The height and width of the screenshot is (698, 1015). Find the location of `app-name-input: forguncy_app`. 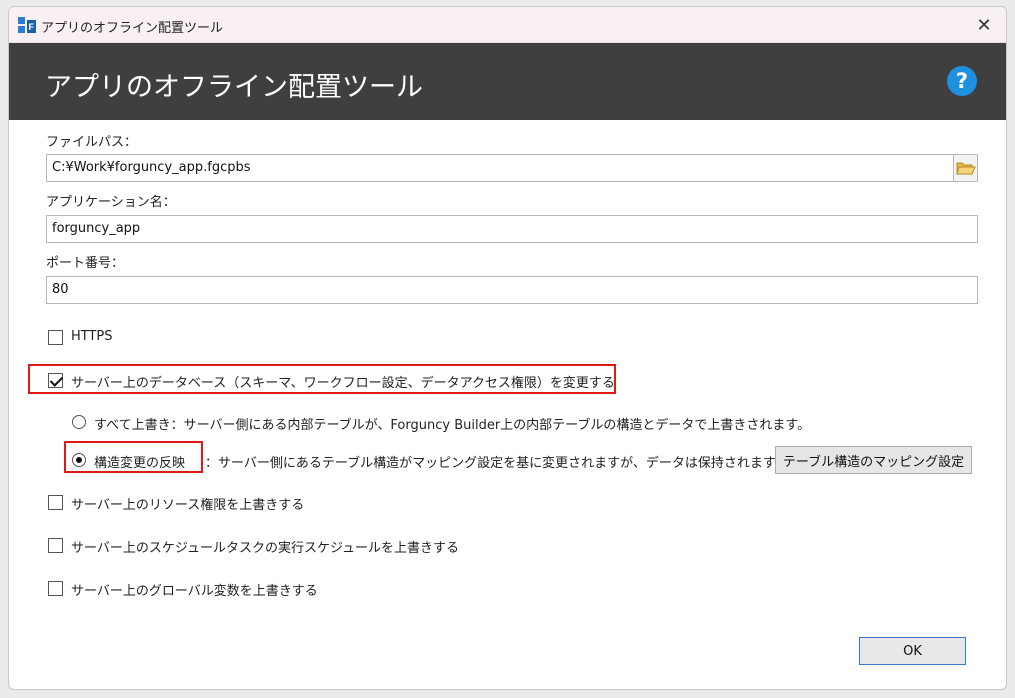

app-name-input: forguncy_app is located at coordinates (512, 229).